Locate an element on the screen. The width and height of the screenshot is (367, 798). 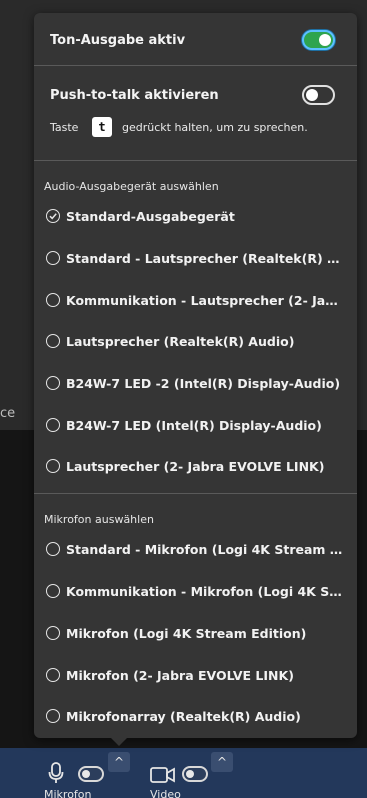
output-device-option: Standard-Ausgabegerät is located at coordinates (196, 216).